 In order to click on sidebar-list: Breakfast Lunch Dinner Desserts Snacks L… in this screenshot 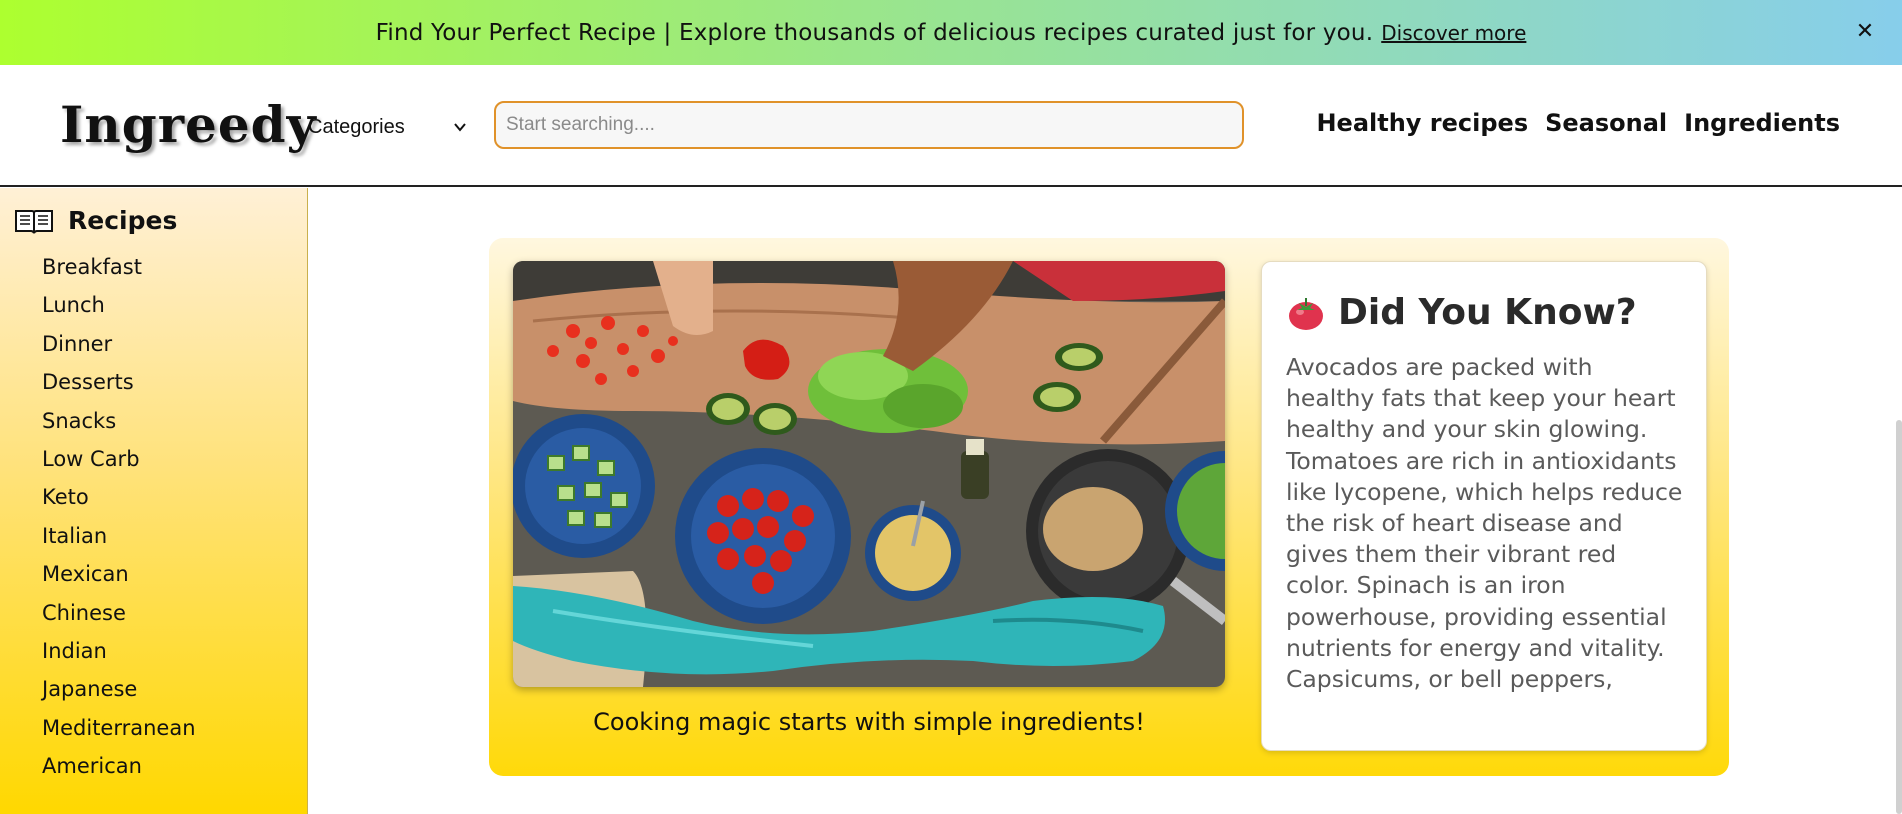, I will do `click(119, 516)`.